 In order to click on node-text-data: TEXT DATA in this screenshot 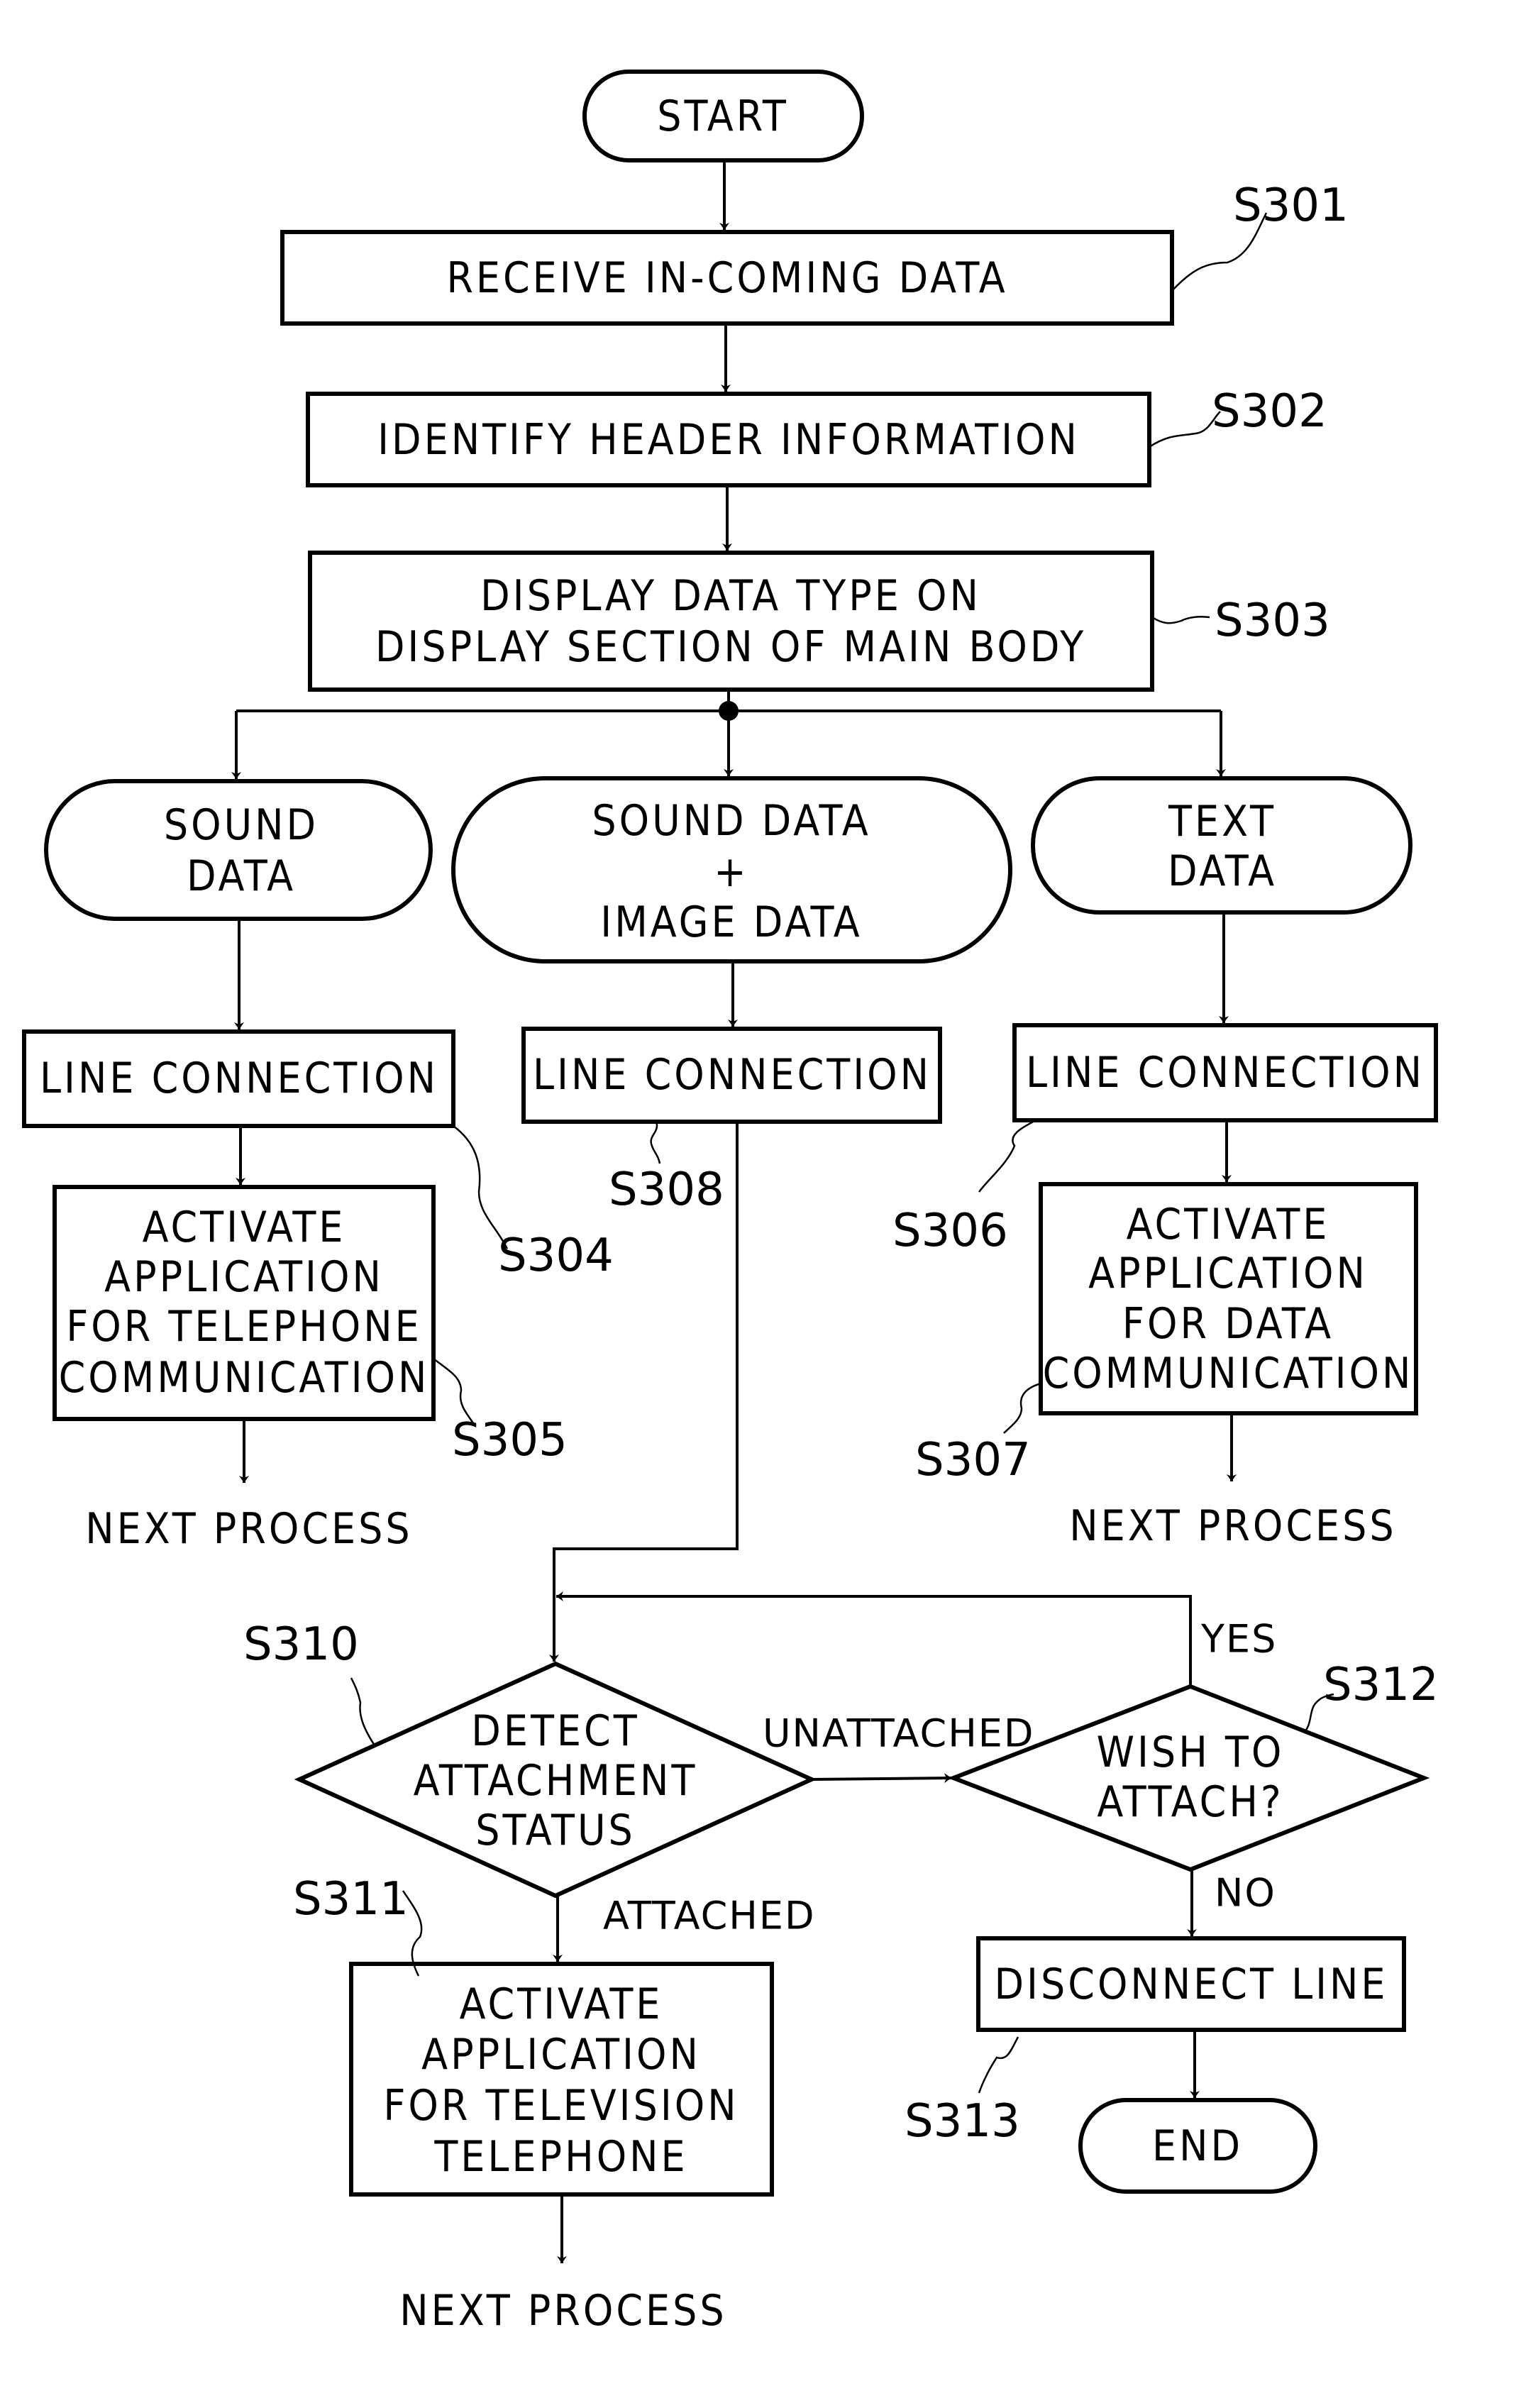, I will do `click(1221, 845)`.